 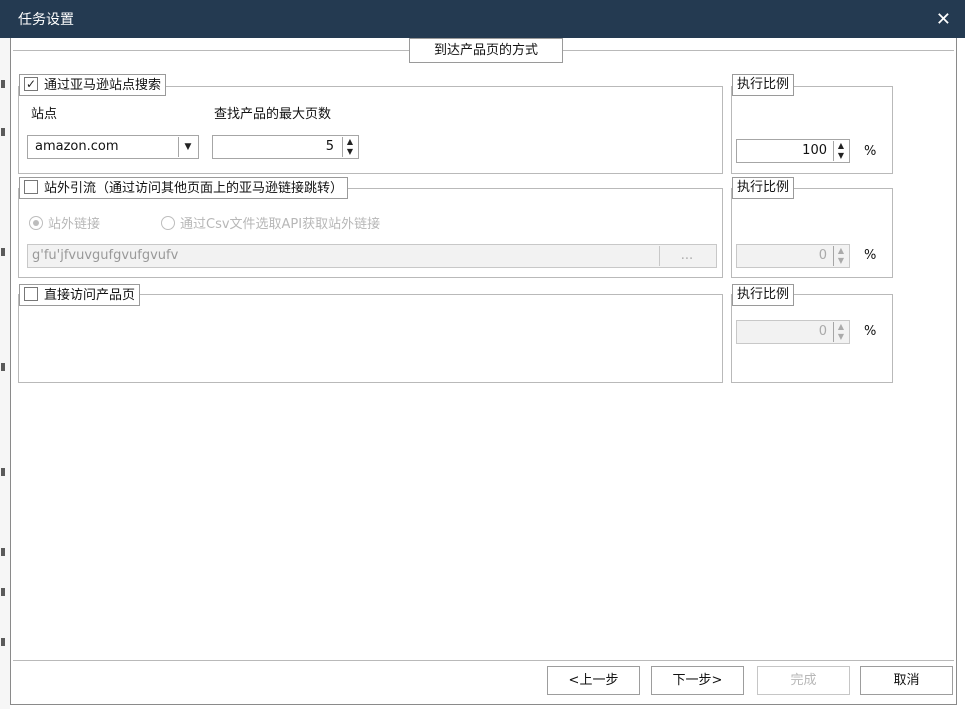 What do you see at coordinates (906, 680) in the screenshot?
I see `cancel-button: 取消` at bounding box center [906, 680].